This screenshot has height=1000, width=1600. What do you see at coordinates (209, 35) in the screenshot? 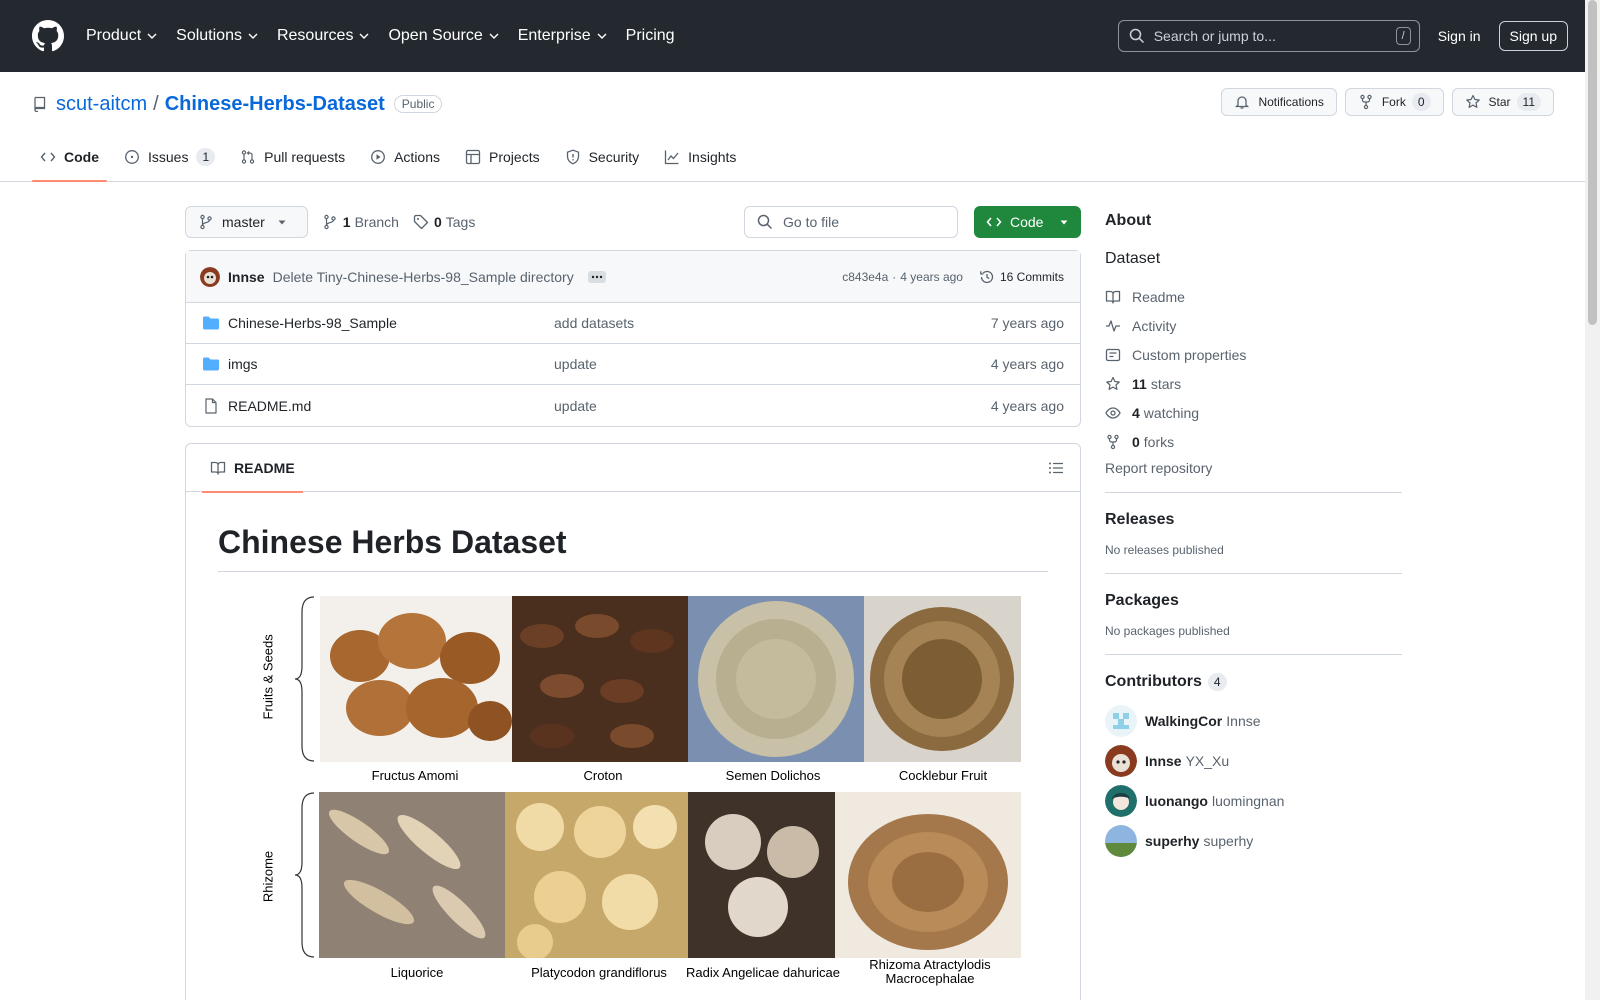
I see `nav-label: Solutions` at bounding box center [209, 35].